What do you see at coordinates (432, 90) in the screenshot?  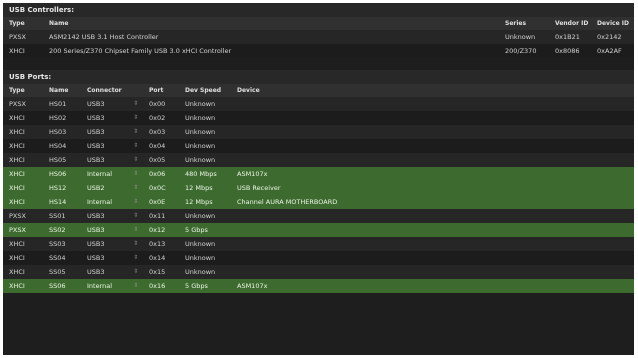 I see `col-header-device: Device` at bounding box center [432, 90].